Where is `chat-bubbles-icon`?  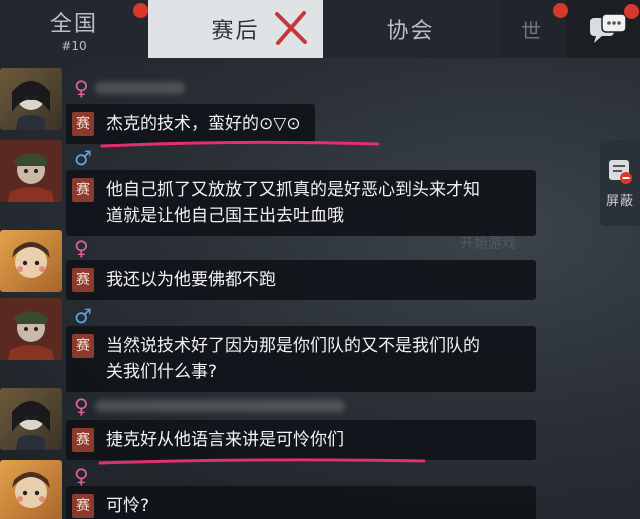
chat-bubbles-icon is located at coordinates (608, 28).